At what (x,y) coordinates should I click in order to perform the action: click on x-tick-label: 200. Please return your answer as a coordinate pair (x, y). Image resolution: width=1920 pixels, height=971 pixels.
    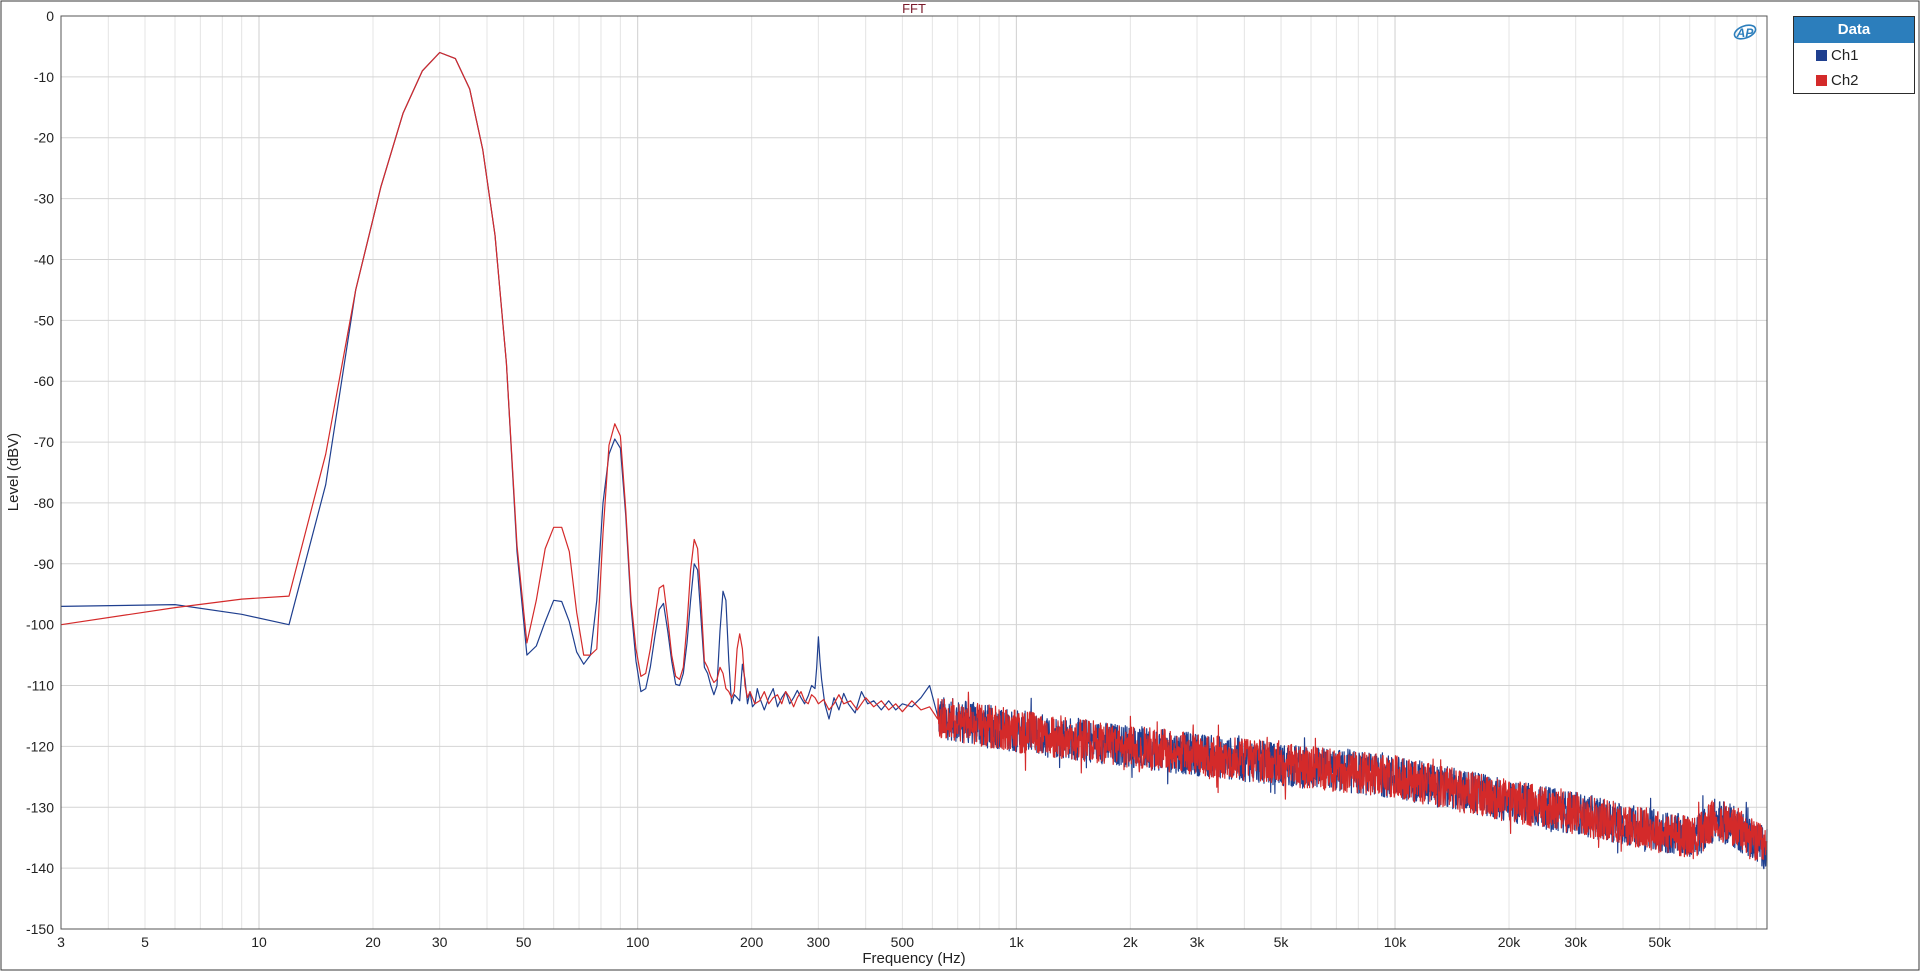
    Looking at the image, I should click on (752, 942).